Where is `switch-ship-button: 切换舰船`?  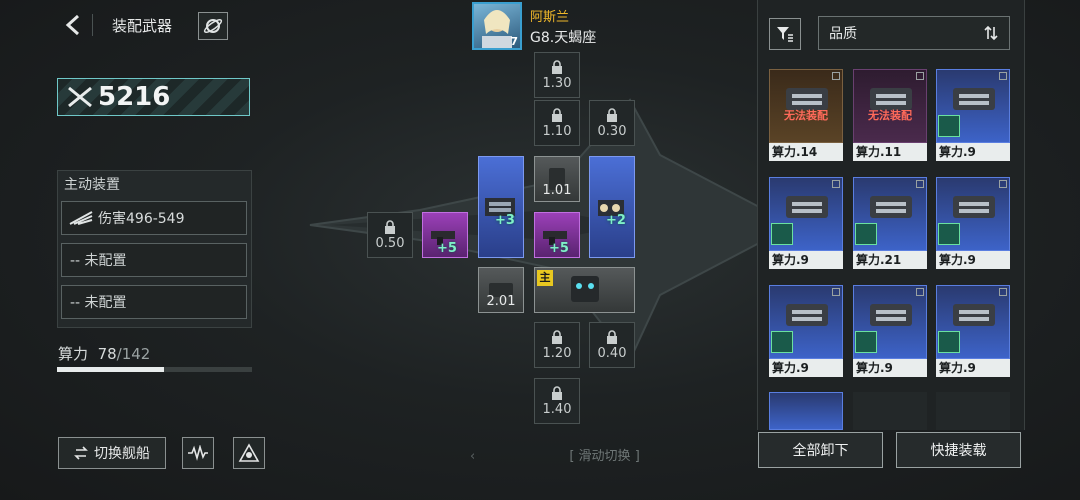 switch-ship-button: 切换舰船 is located at coordinates (112, 453).